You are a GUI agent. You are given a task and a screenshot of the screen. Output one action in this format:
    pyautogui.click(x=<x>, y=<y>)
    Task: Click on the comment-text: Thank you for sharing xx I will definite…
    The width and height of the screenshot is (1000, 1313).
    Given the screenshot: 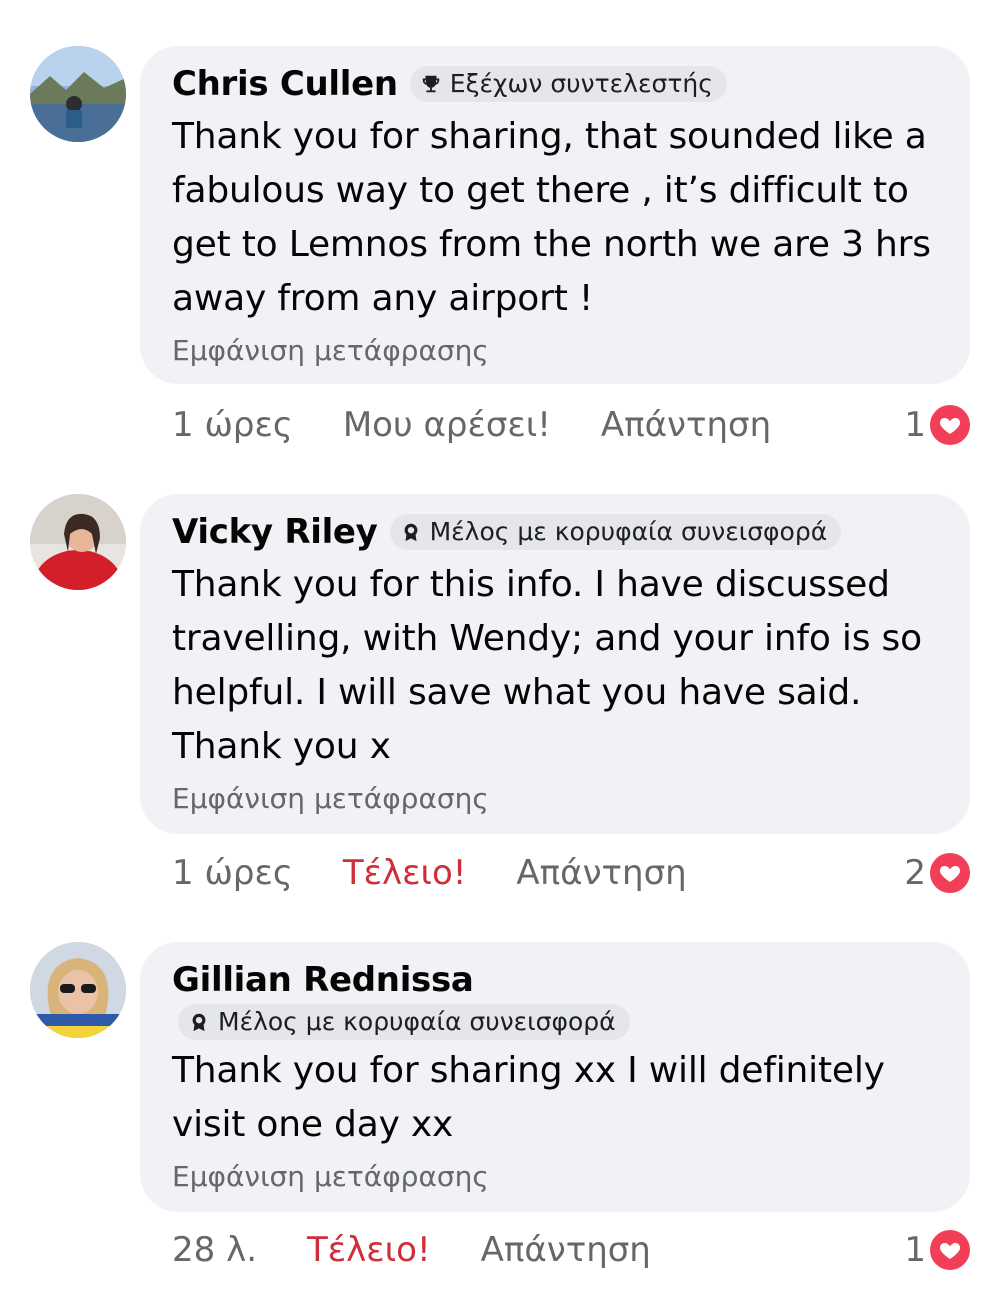 What is the action you would take?
    pyautogui.click(x=528, y=1097)
    